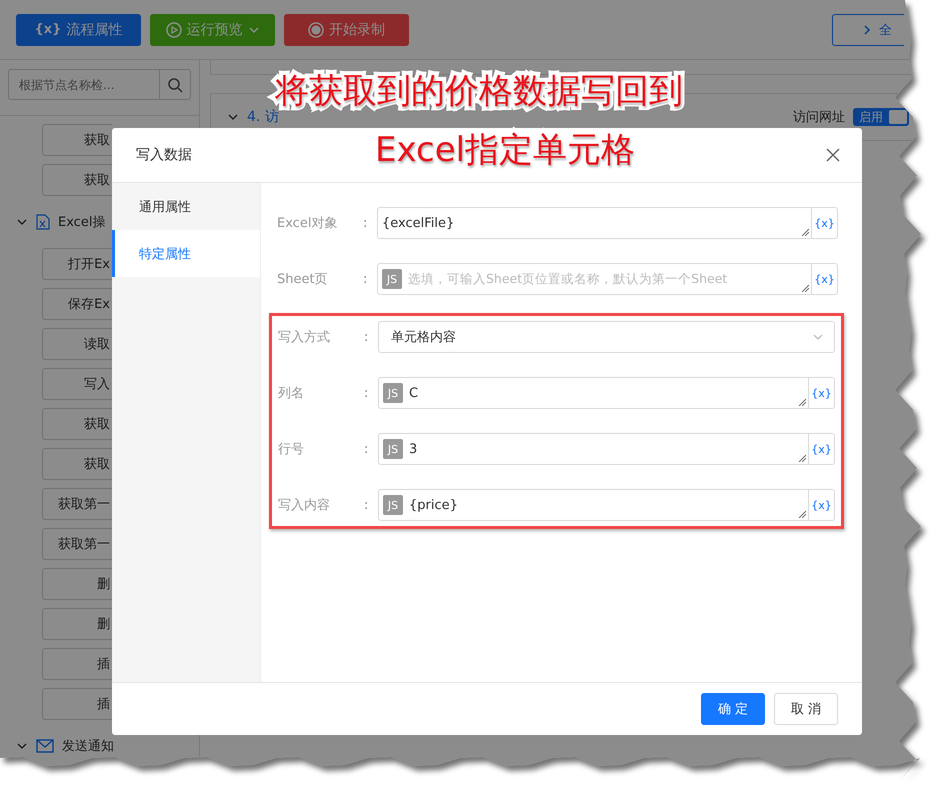 The image size is (940, 794). What do you see at coordinates (881, 117) in the screenshot?
I see `toggle-switch: 启用` at bounding box center [881, 117].